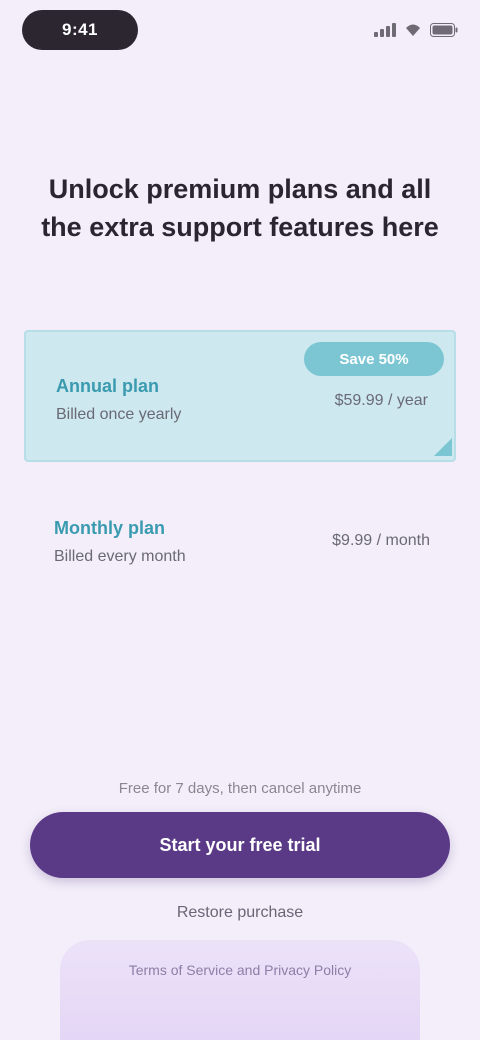 The image size is (480, 1040). I want to click on plan-subtitle-annual: Billed once yearly, so click(119, 414).